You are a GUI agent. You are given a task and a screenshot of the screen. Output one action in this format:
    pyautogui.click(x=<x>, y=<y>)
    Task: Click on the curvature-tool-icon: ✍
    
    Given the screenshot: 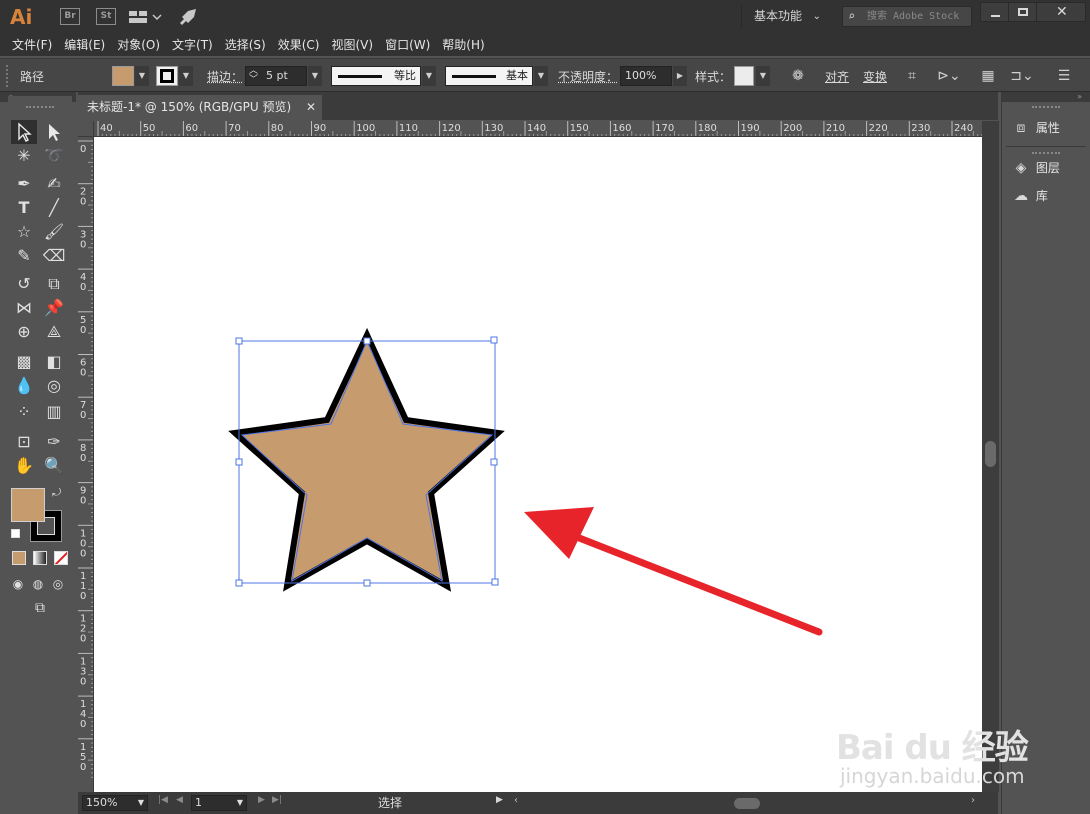 What is the action you would take?
    pyautogui.click(x=54, y=184)
    